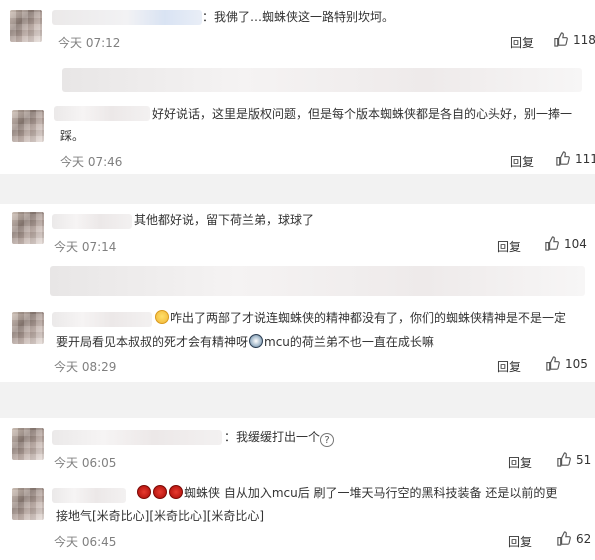 The height and width of the screenshot is (560, 595). I want to click on comment-time: 今天 07:14, so click(85, 247).